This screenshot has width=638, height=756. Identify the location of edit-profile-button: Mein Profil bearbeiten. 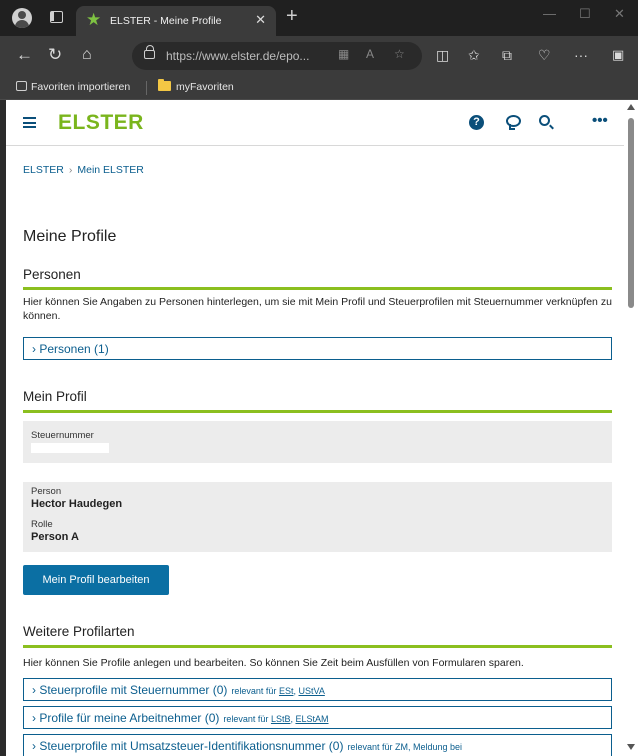
(96, 580).